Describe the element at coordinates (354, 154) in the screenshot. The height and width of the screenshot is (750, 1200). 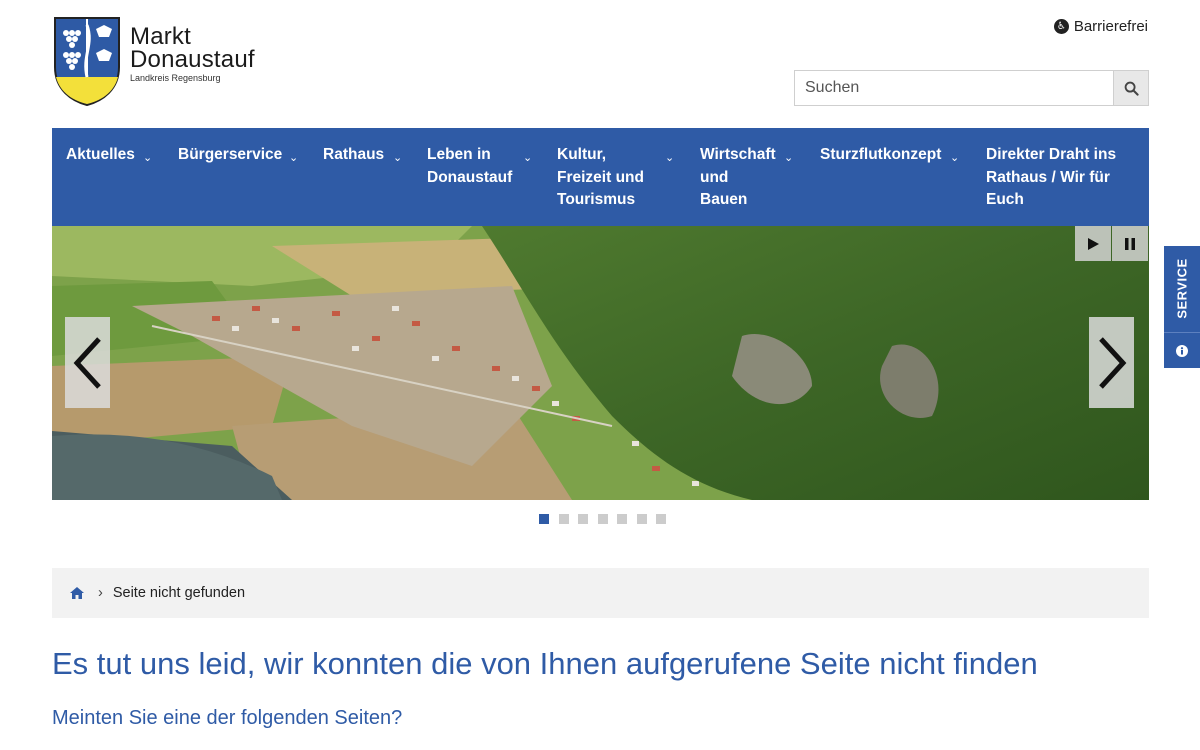
I see `nav-label: Rathaus` at that location.